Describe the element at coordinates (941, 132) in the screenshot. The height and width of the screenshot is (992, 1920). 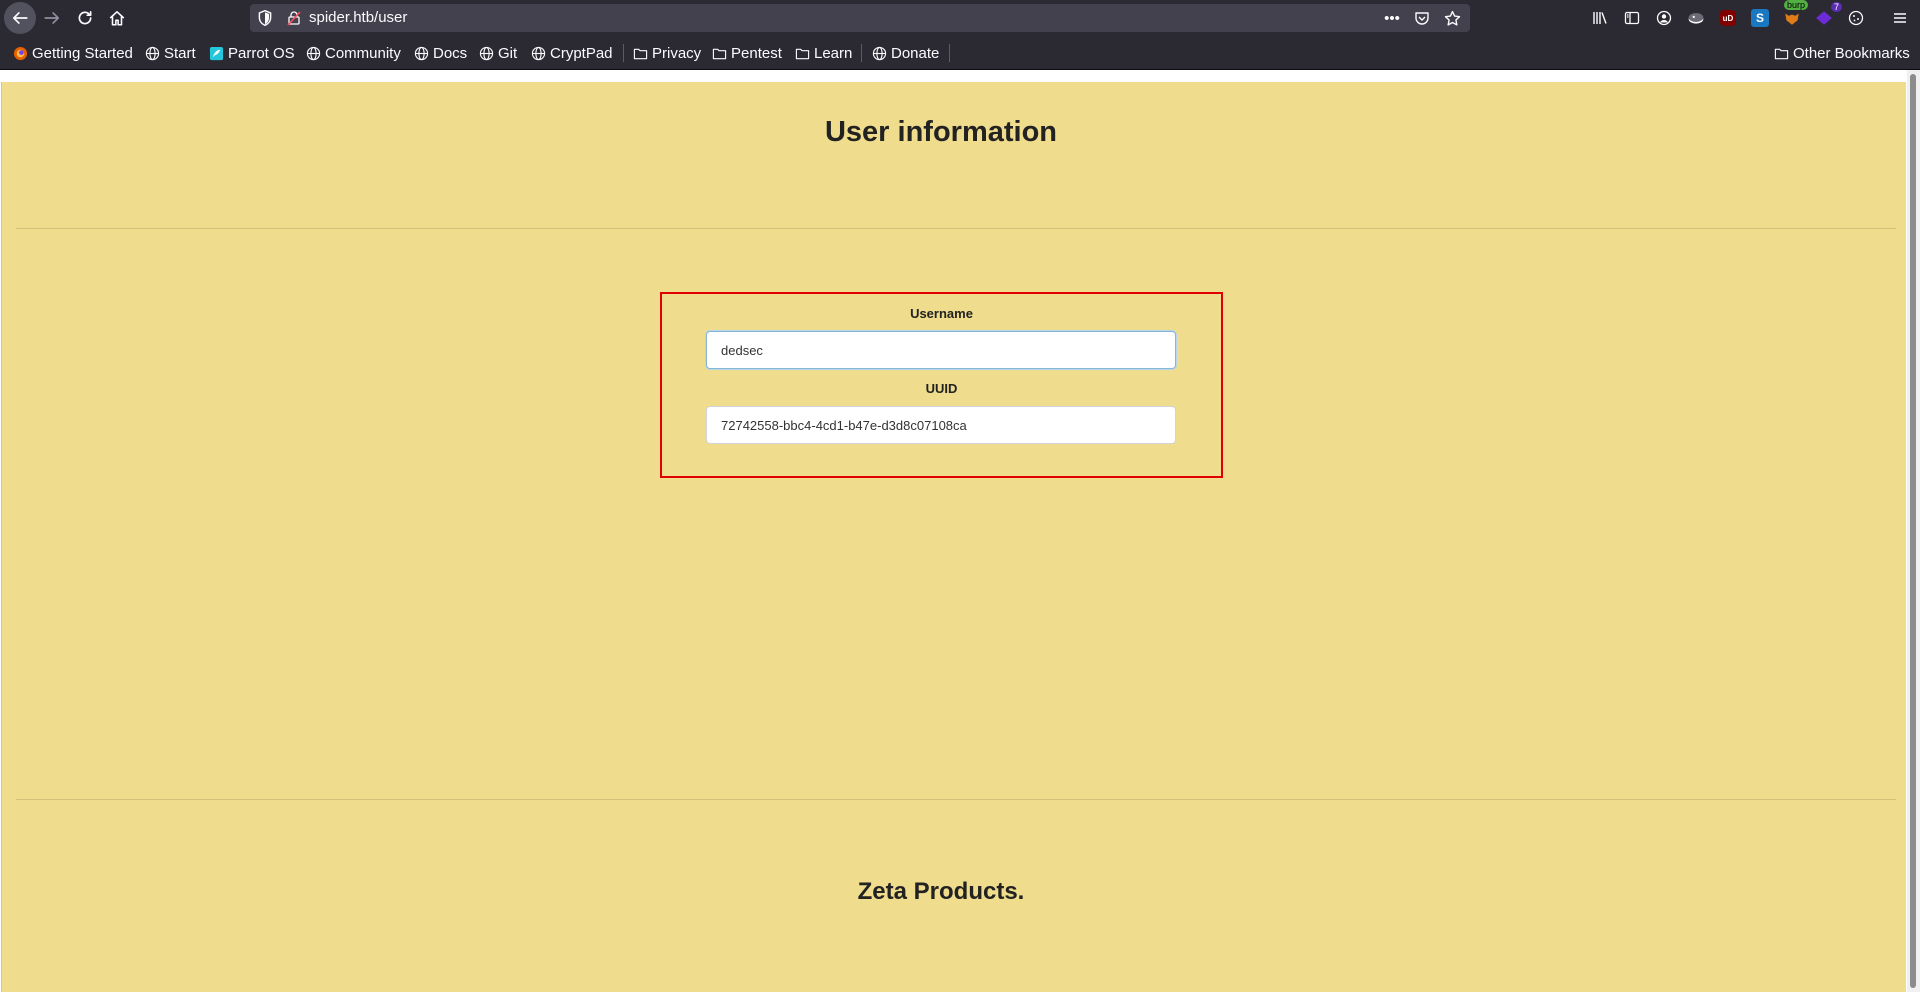
I see `page-title: User information` at that location.